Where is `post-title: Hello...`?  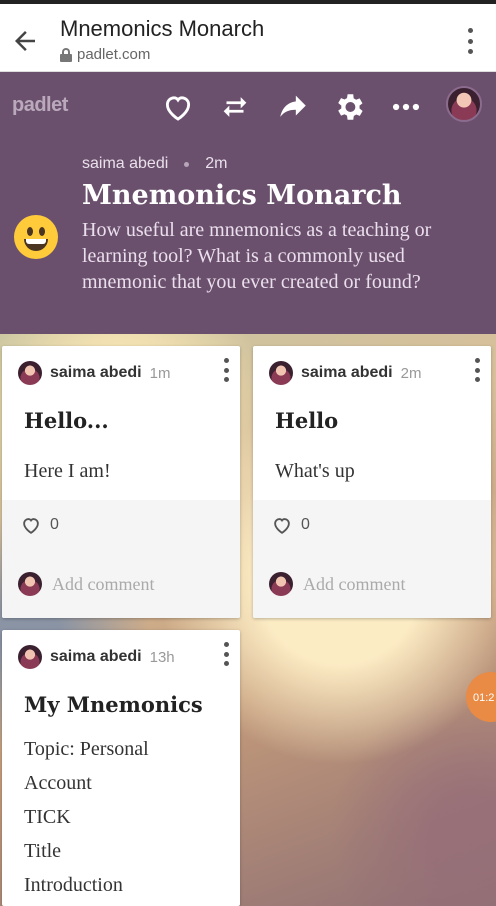
post-title: Hello... is located at coordinates (66, 420).